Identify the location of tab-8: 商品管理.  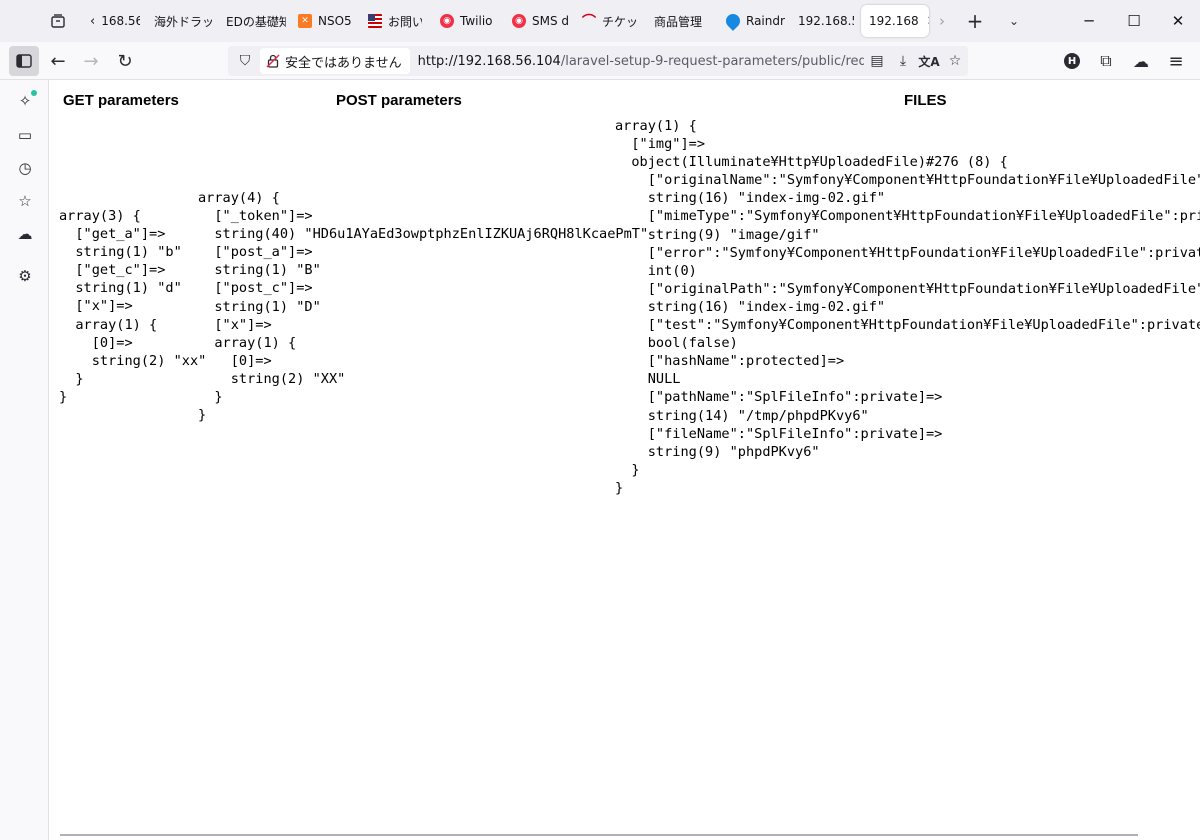
(681, 21).